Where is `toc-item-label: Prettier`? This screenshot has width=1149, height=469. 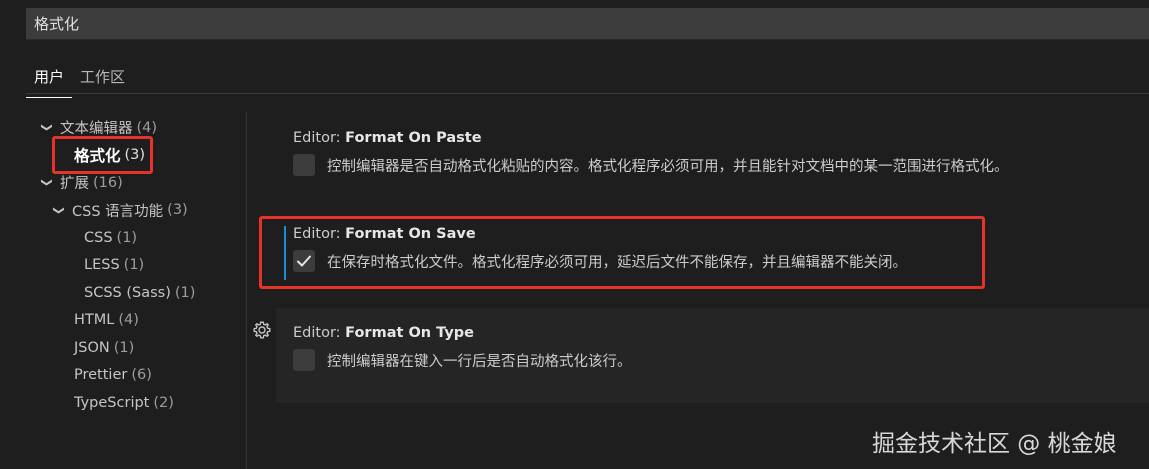
toc-item-label: Prettier is located at coordinates (101, 375).